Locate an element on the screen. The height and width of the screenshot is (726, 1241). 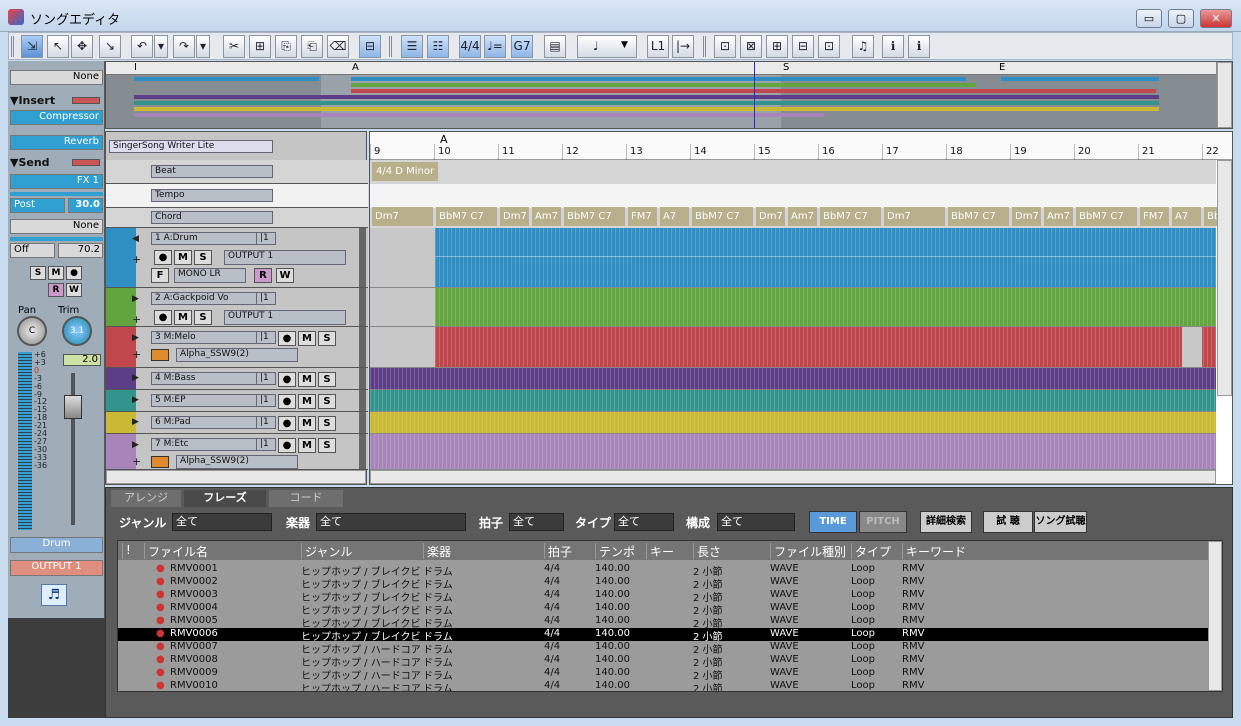
pitch-button: PITCH is located at coordinates (883, 522).